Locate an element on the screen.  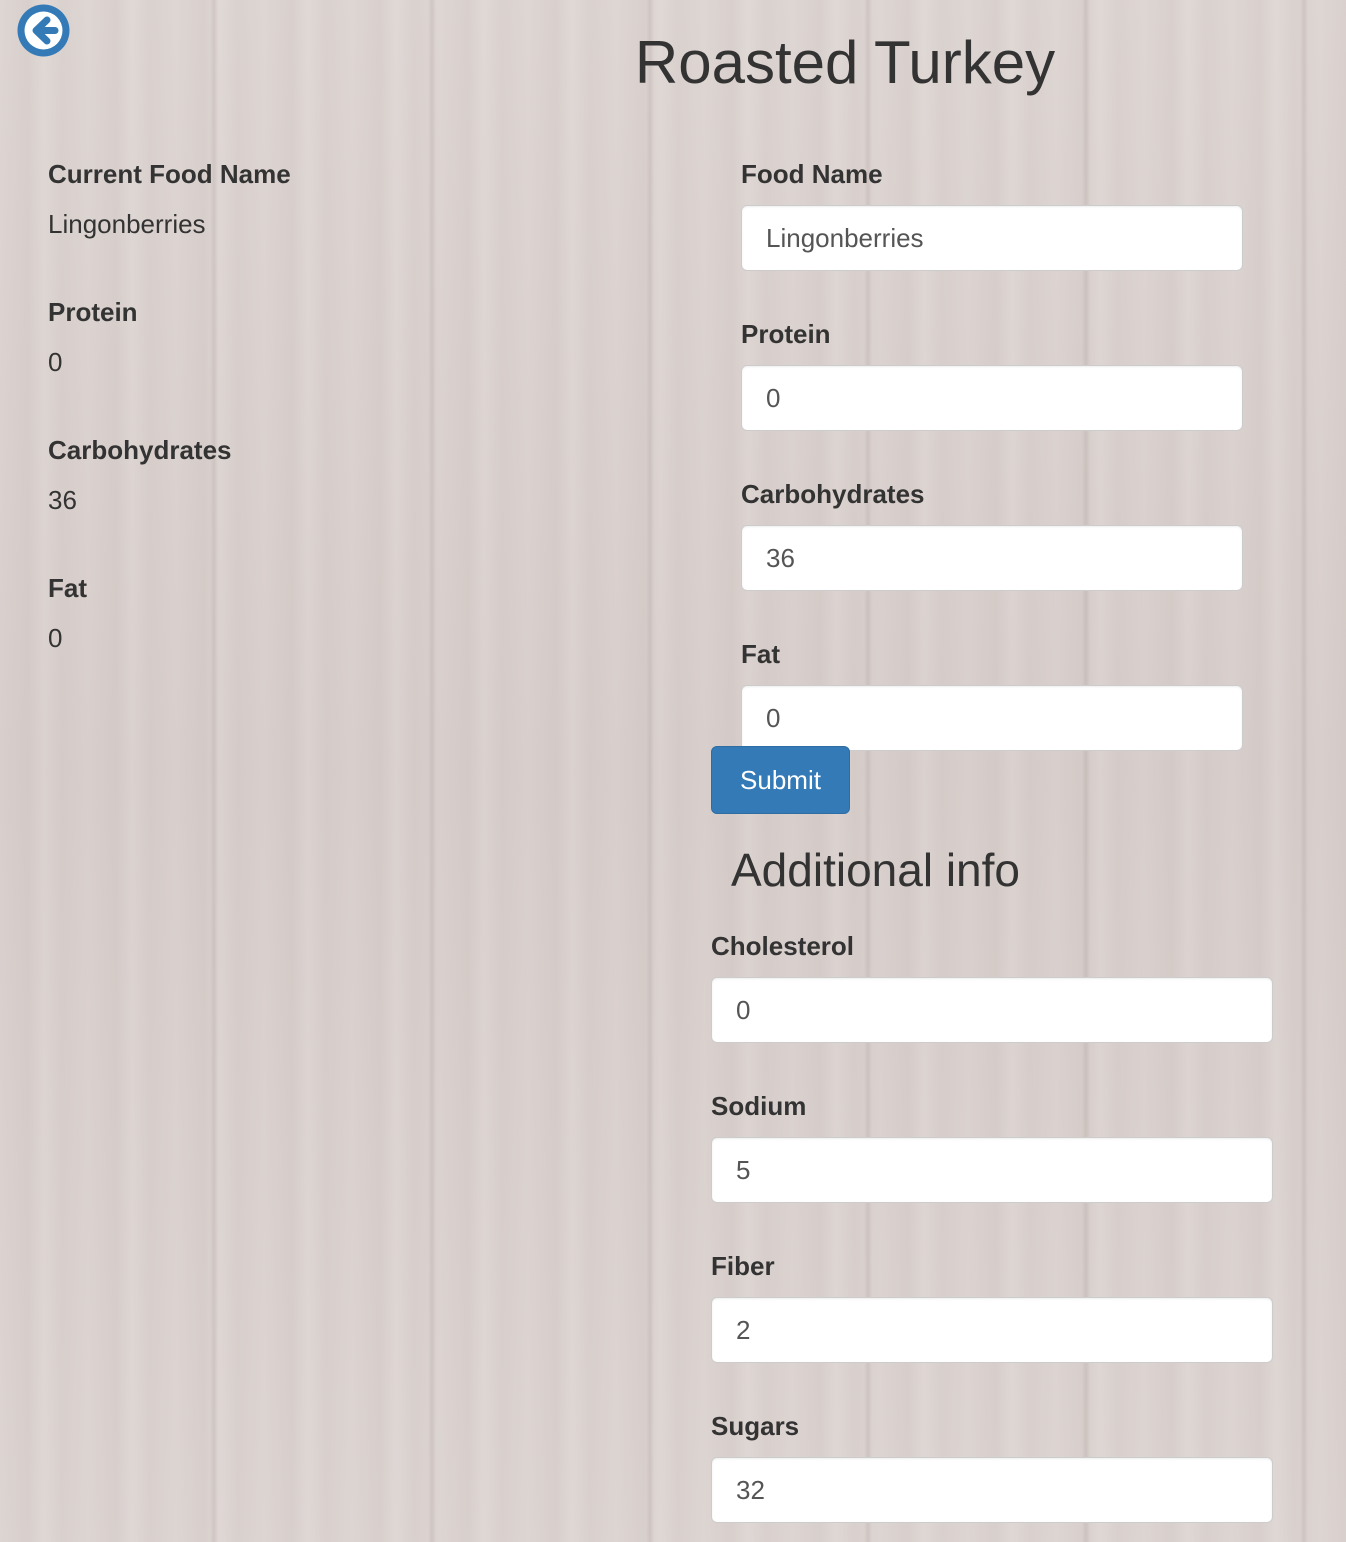
cholesterol-label: Cholesterol is located at coordinates (783, 946).